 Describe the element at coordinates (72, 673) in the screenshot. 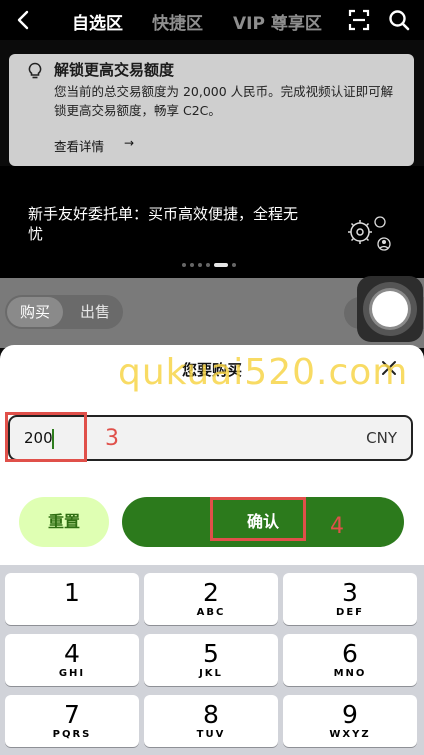

I see `key-letters: GHI` at that location.